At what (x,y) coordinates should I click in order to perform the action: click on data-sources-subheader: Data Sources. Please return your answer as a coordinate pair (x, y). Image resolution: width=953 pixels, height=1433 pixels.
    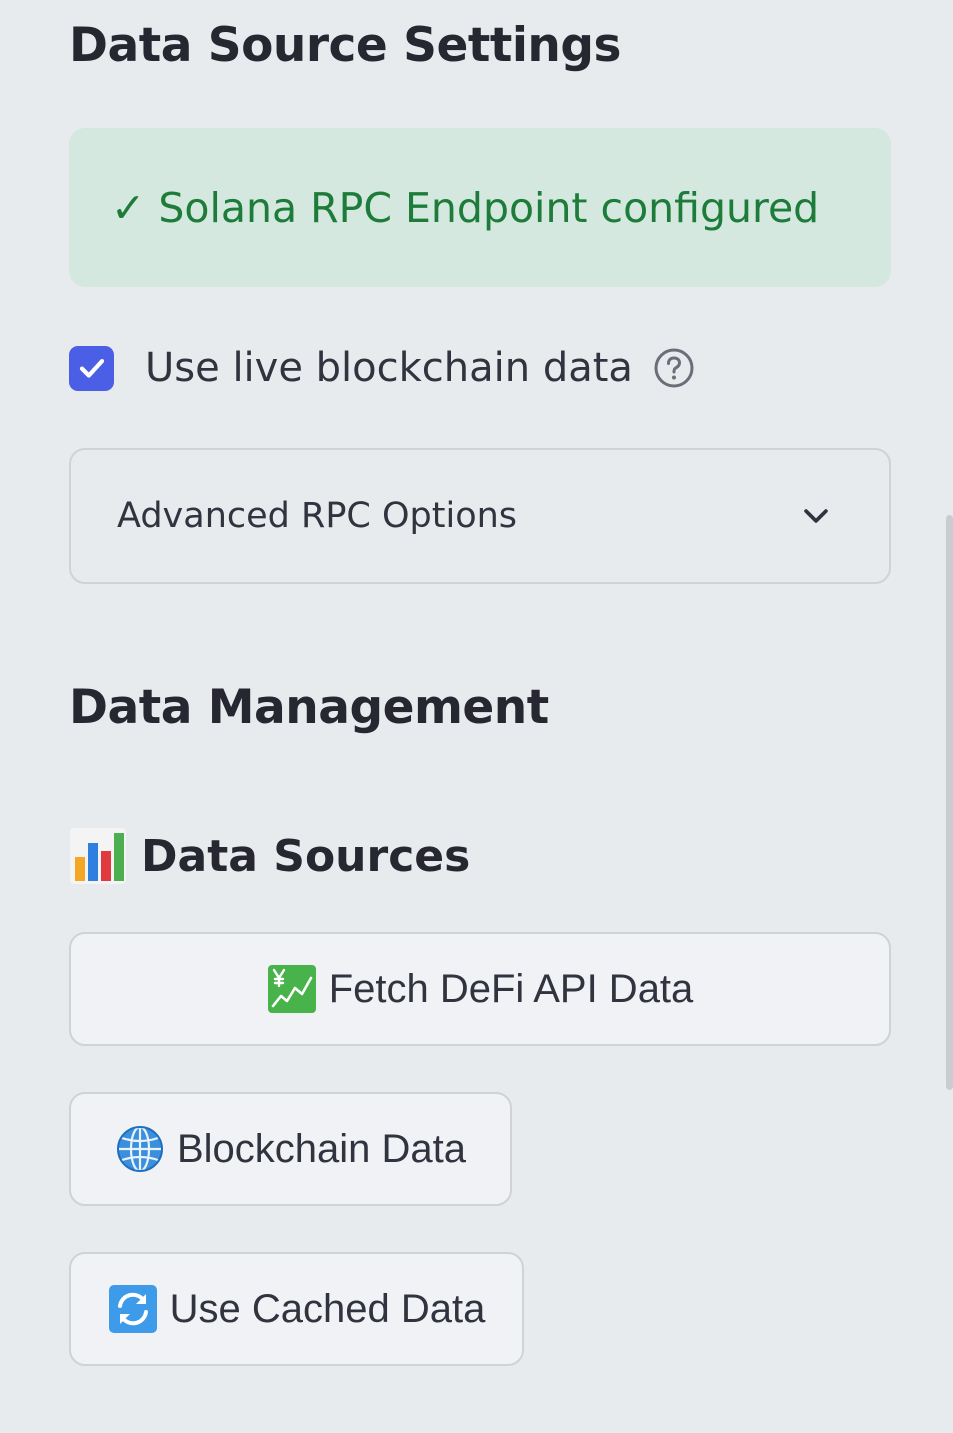
    Looking at the image, I should click on (269, 856).